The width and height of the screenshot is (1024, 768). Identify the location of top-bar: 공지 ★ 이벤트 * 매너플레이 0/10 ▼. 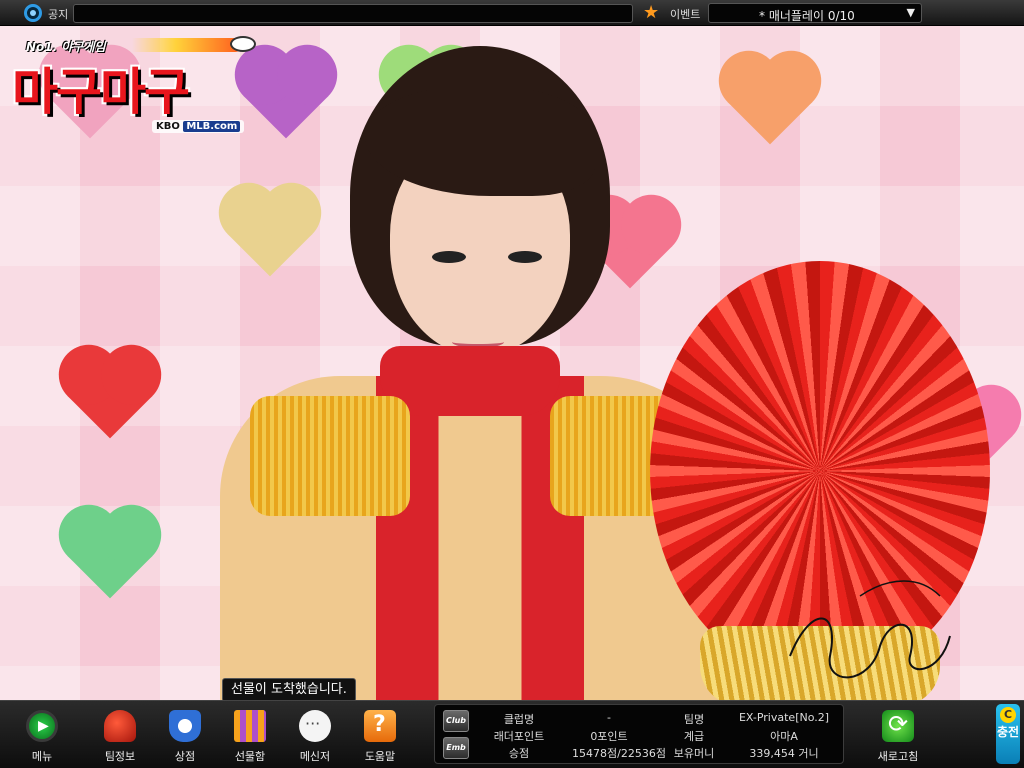
(512, 13).